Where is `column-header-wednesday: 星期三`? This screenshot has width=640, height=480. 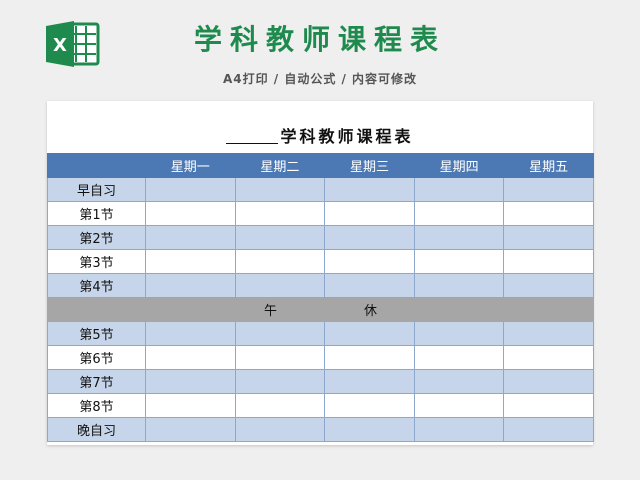 column-header-wednesday: 星期三 is located at coordinates (369, 165).